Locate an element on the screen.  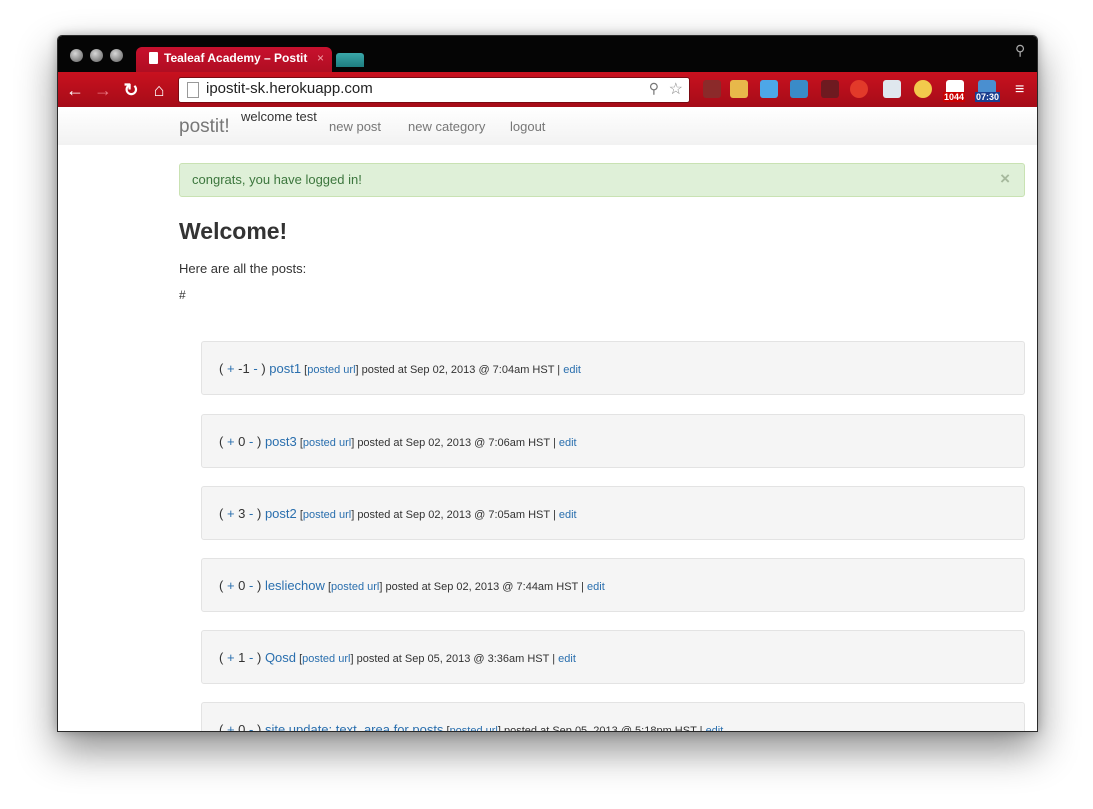
minimize-window-button is located at coordinates (96, 55).